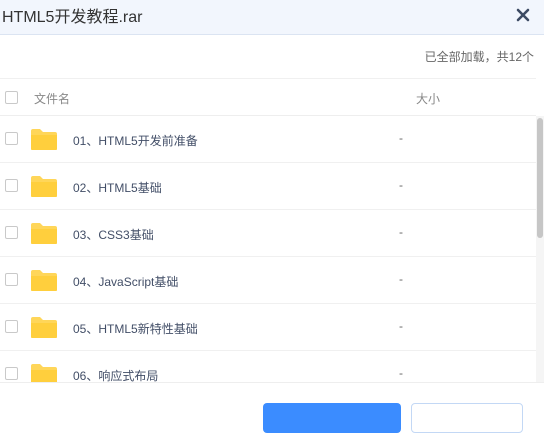 The height and width of the screenshot is (433, 544). I want to click on file-name: 04、JavaScript基础, so click(125, 281).